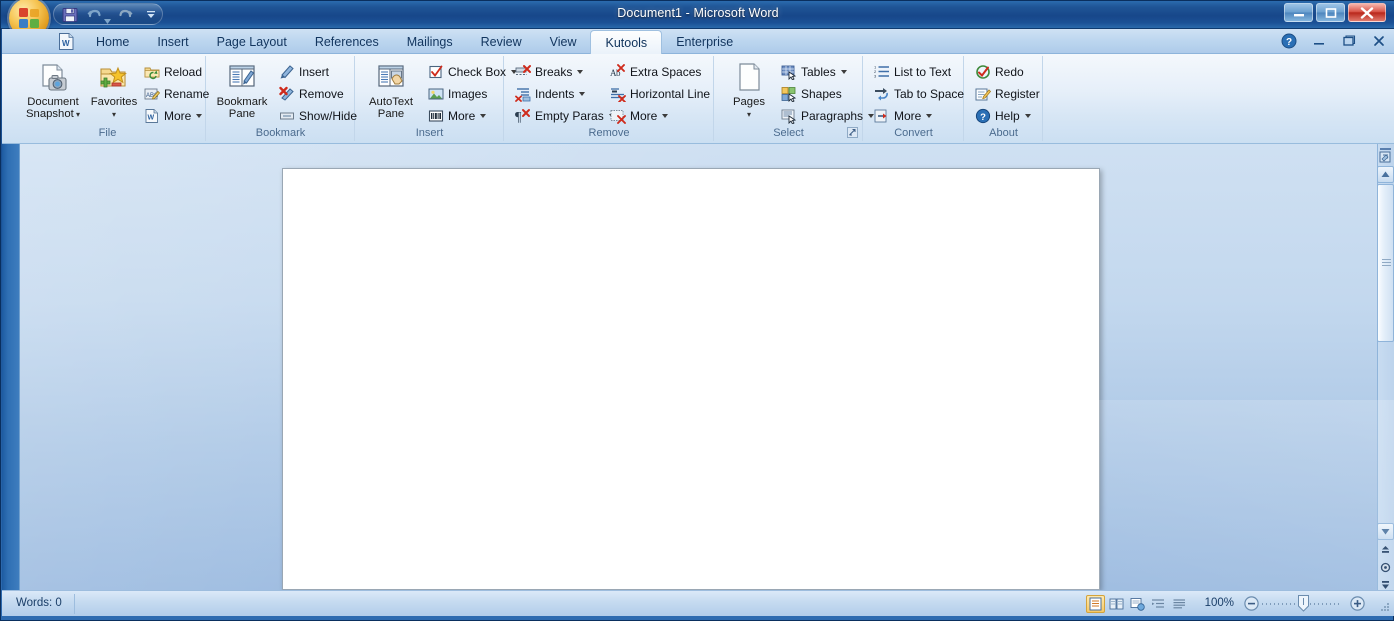 This screenshot has width=1394, height=621. I want to click on extra-spaces-icon: A b, so click(618, 71).